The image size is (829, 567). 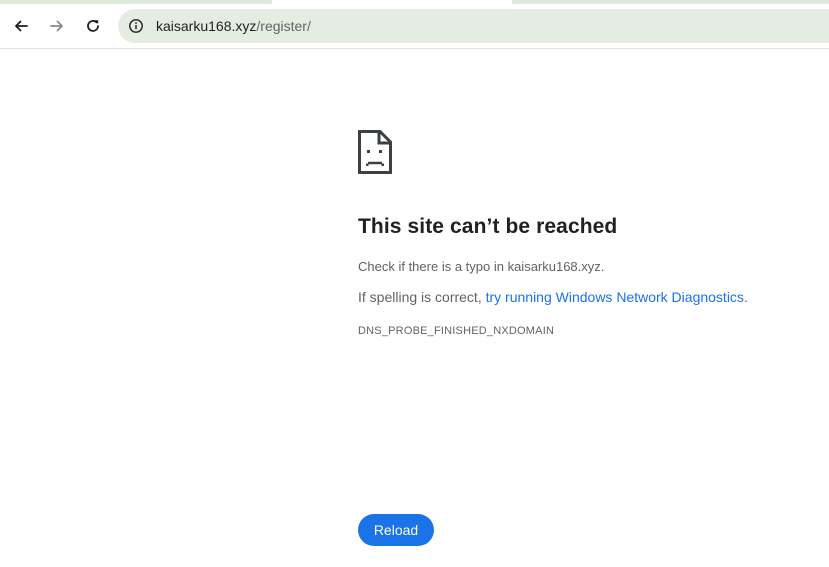 What do you see at coordinates (396, 530) in the screenshot?
I see `reload-button: Reload` at bounding box center [396, 530].